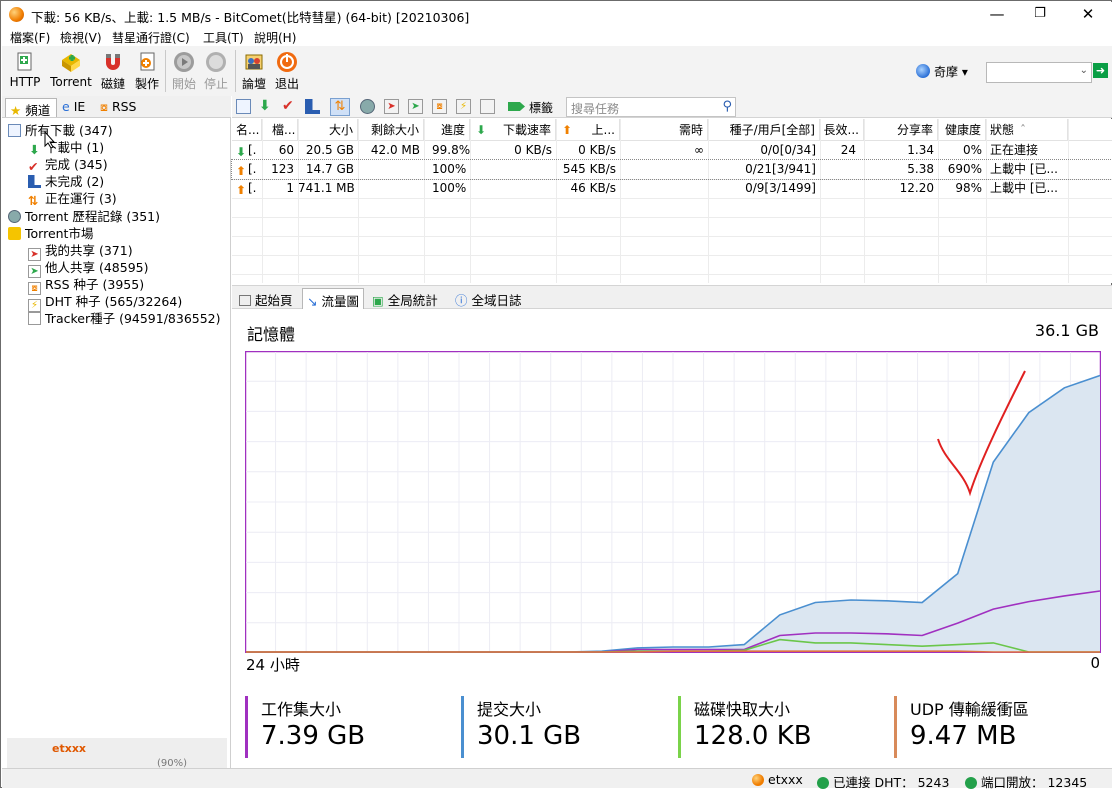  I want to click on toolbar-separator, so click(235, 71).